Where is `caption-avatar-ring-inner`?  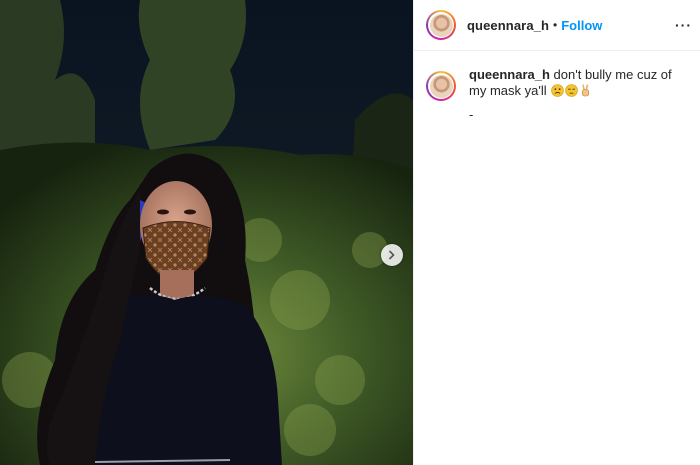
caption-avatar-ring-inner is located at coordinates (441, 86).